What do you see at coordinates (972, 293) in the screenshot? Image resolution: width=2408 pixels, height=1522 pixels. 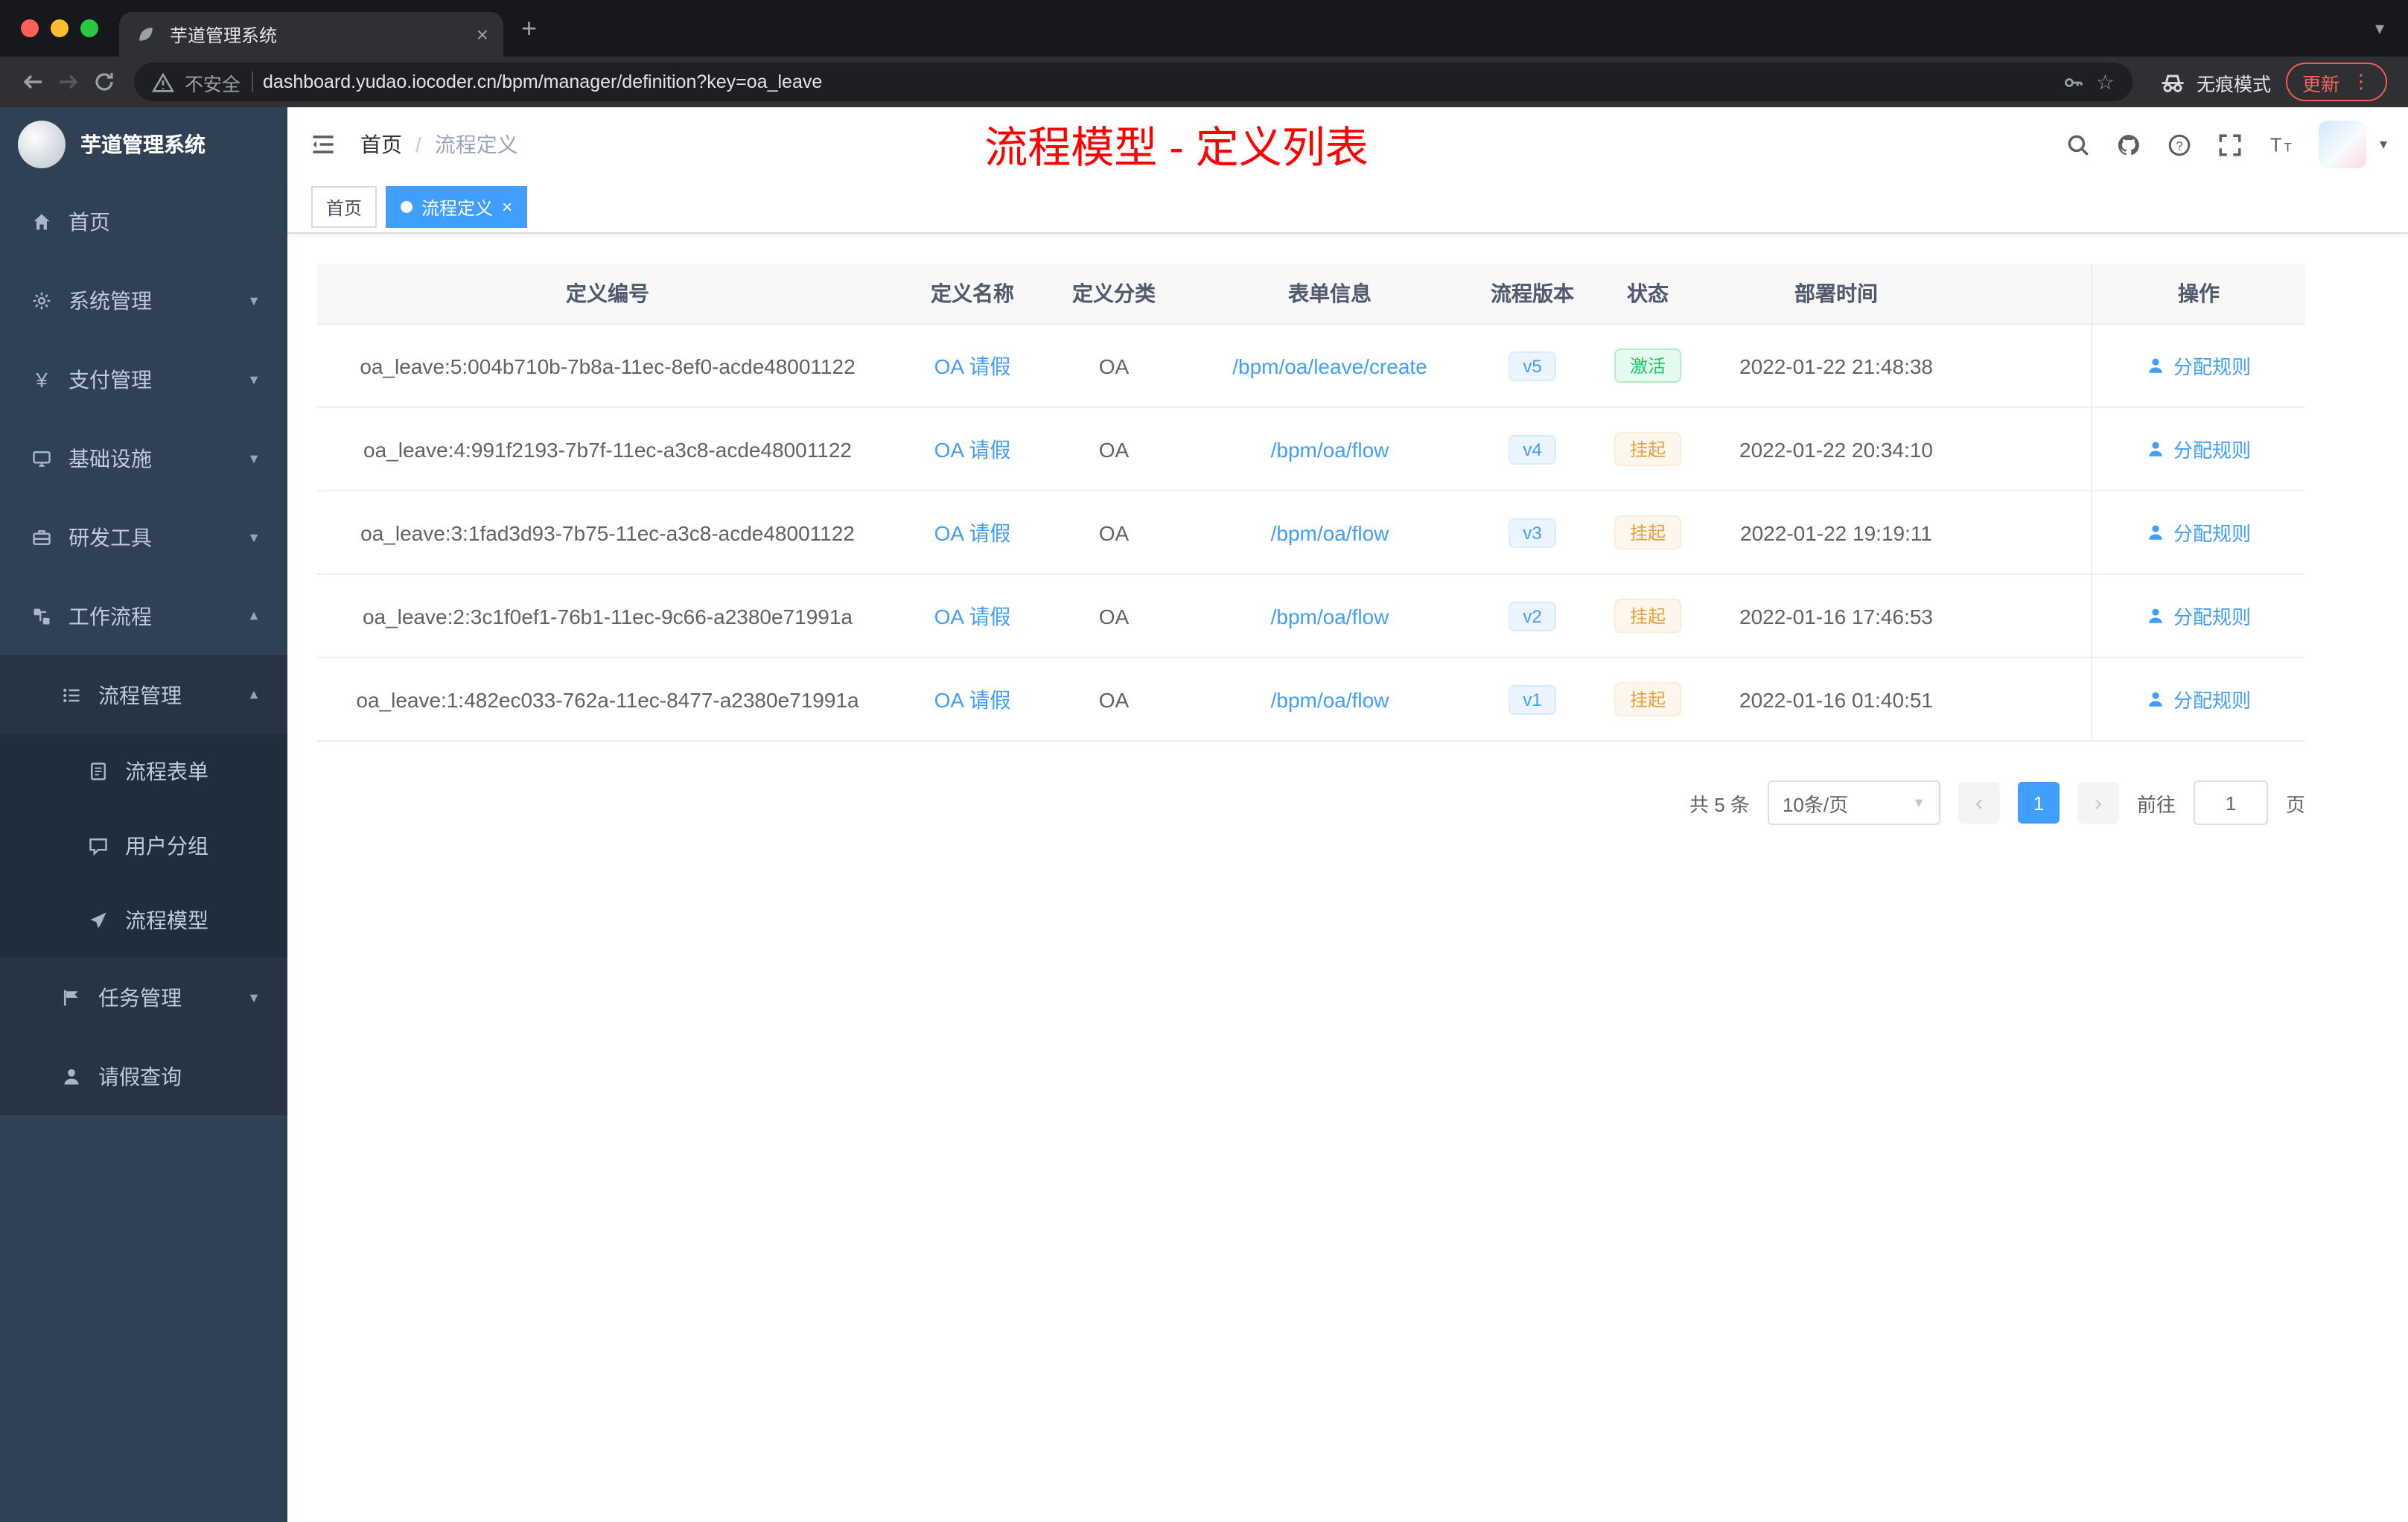 I see `column-header: 定义名称` at bounding box center [972, 293].